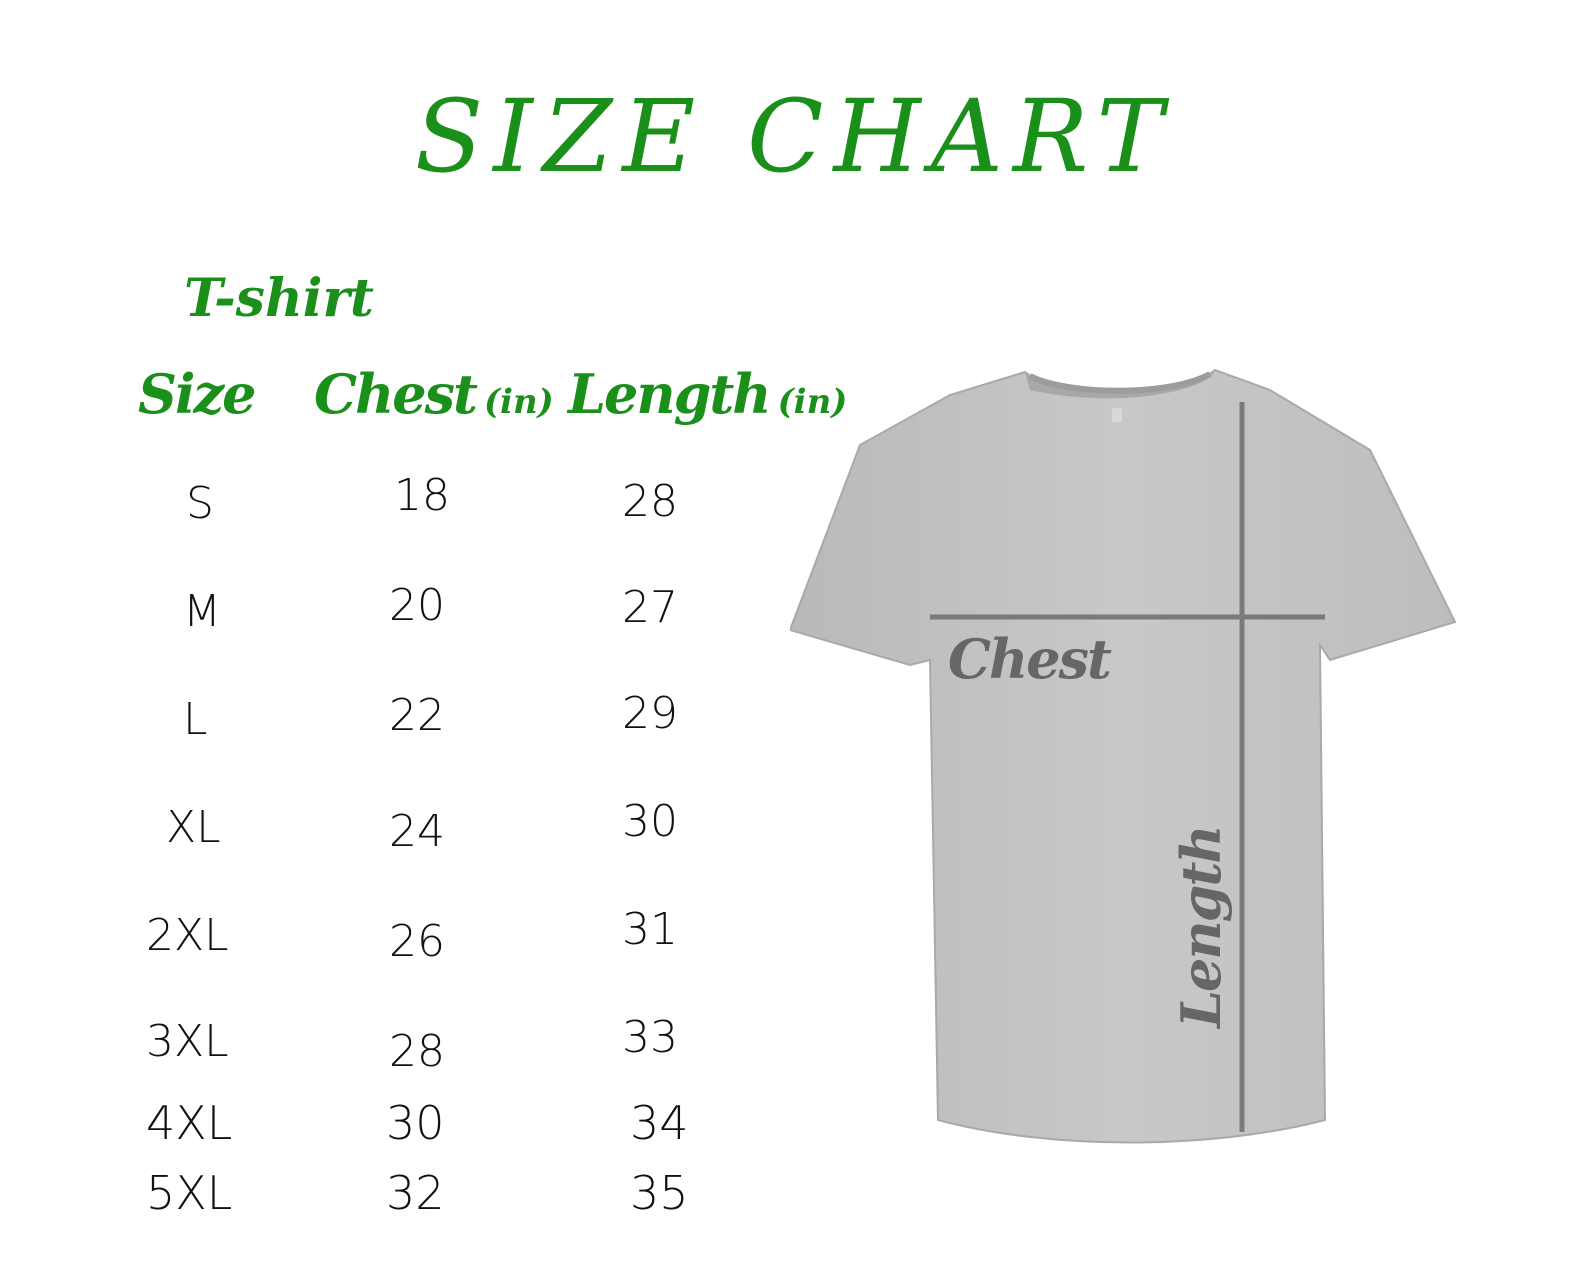 The width and height of the screenshot is (1588, 1270). I want to click on size-cell: M, so click(202, 611).